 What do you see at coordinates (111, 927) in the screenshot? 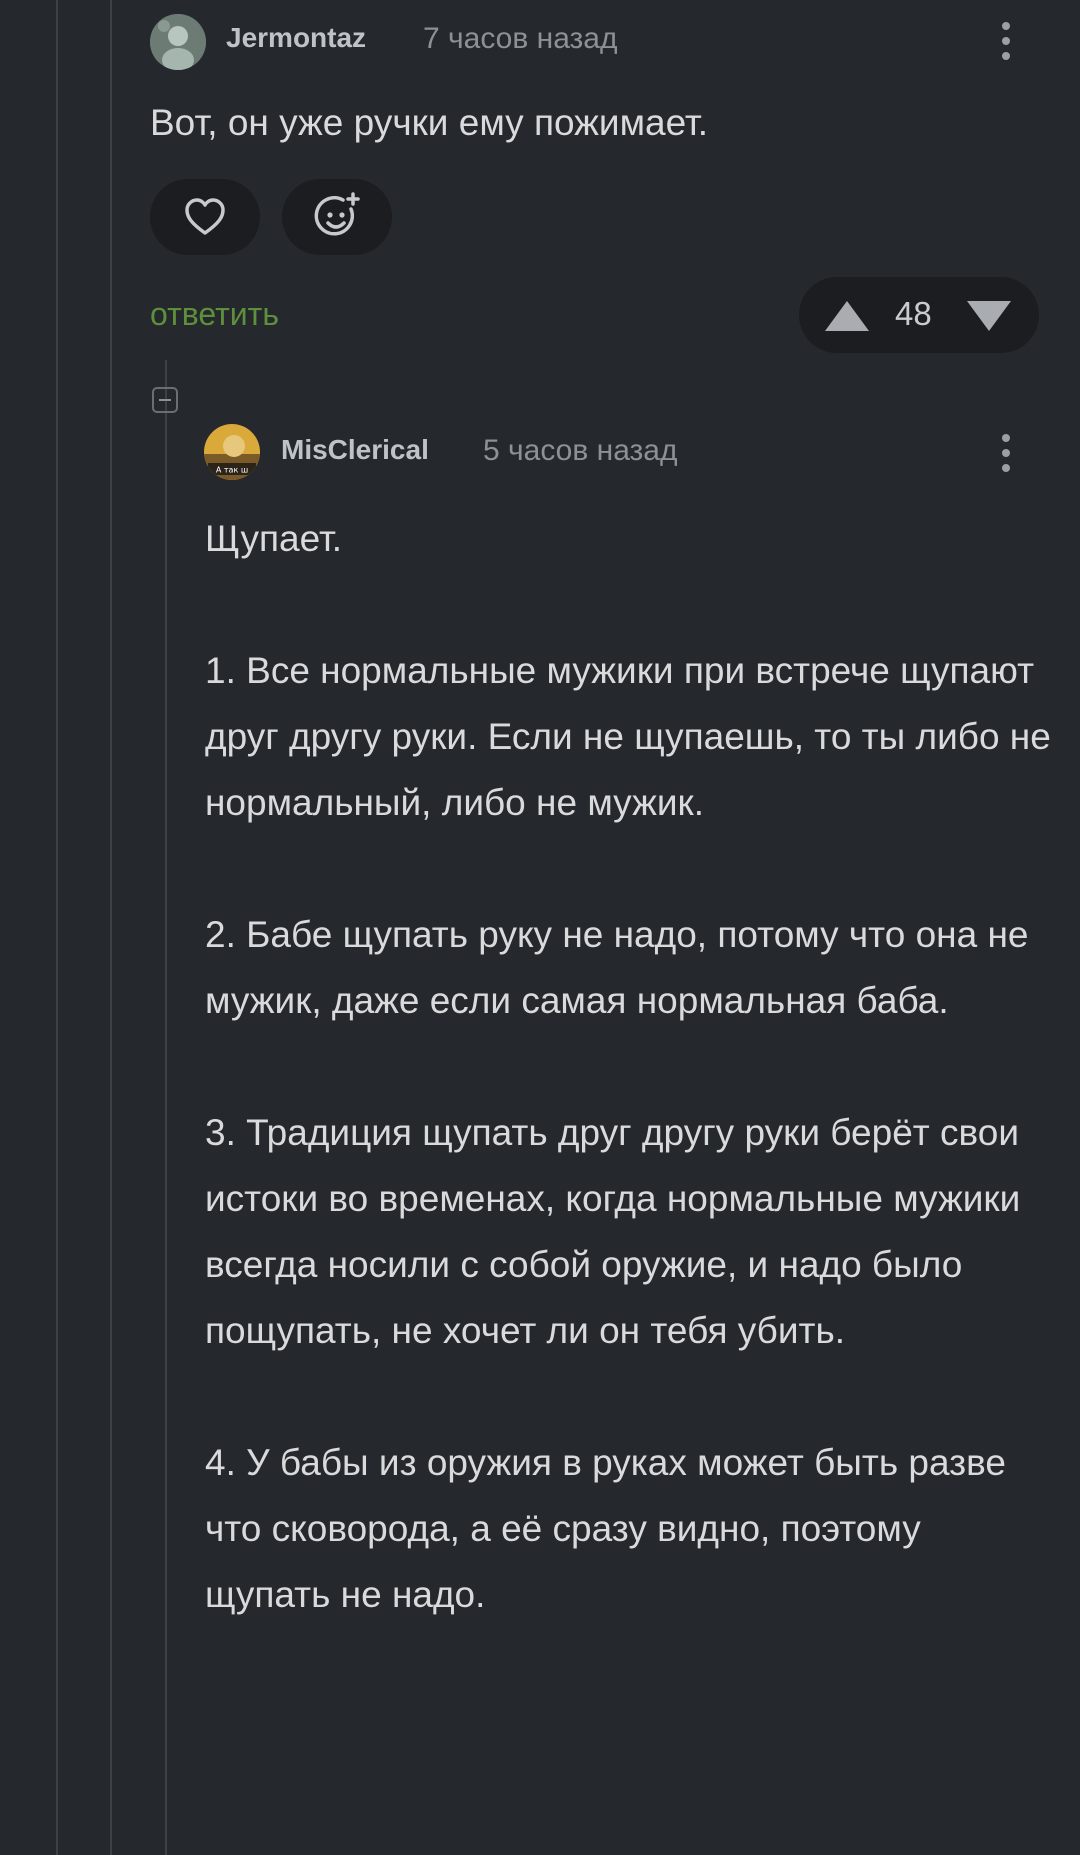
I see `thread-line-level1` at bounding box center [111, 927].